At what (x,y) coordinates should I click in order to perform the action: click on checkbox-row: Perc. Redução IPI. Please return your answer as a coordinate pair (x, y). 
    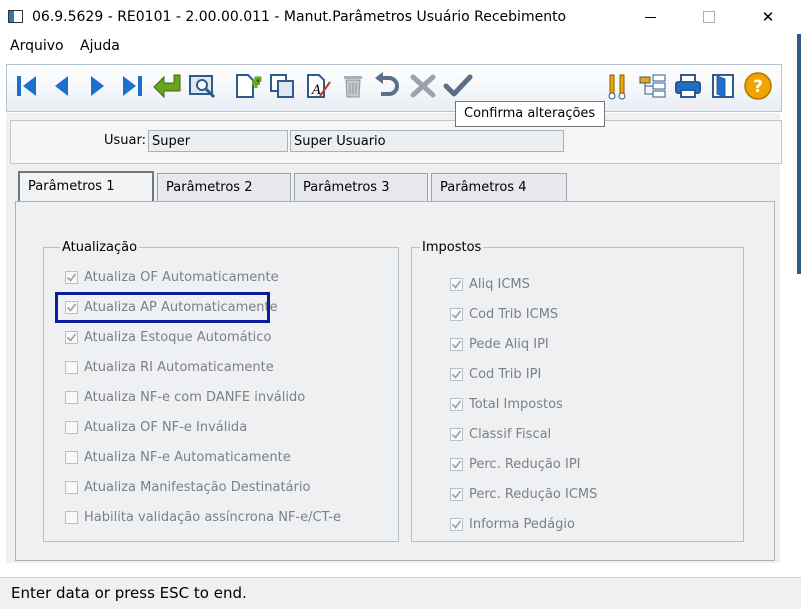
    Looking at the image, I should click on (515, 464).